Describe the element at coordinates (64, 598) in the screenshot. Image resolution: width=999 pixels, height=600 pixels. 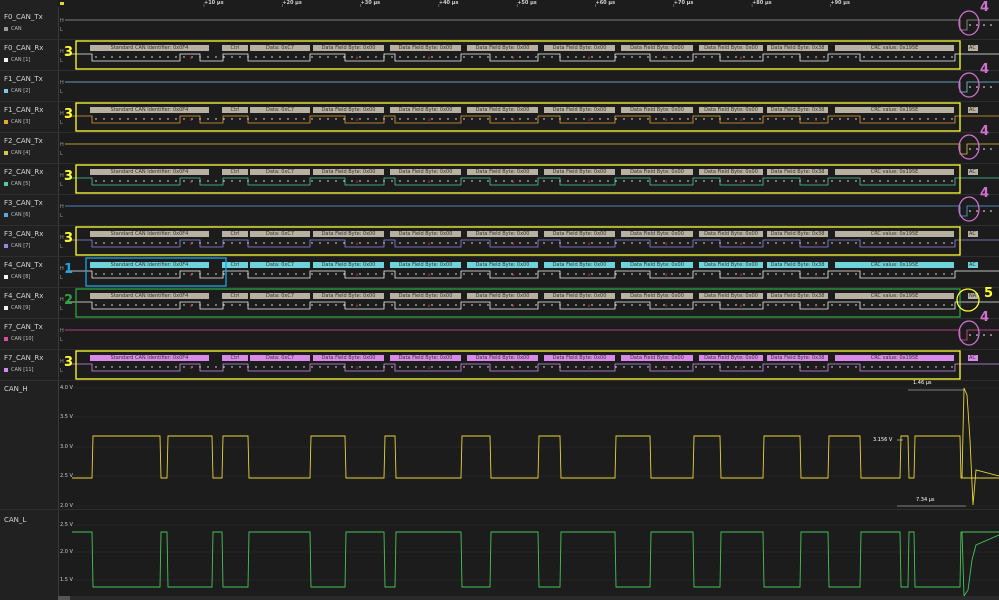
I see `scrollbar-thumb` at that location.